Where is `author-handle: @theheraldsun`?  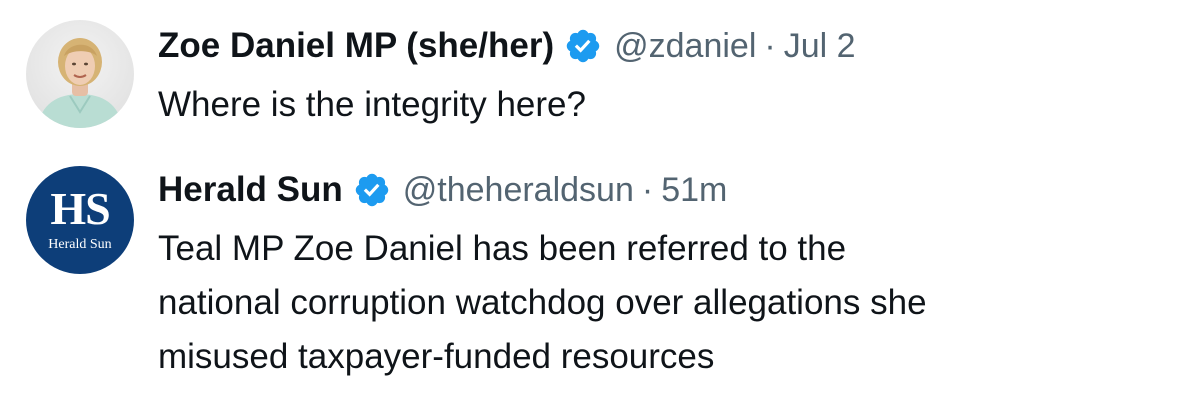
author-handle: @theheraldsun is located at coordinates (518, 190).